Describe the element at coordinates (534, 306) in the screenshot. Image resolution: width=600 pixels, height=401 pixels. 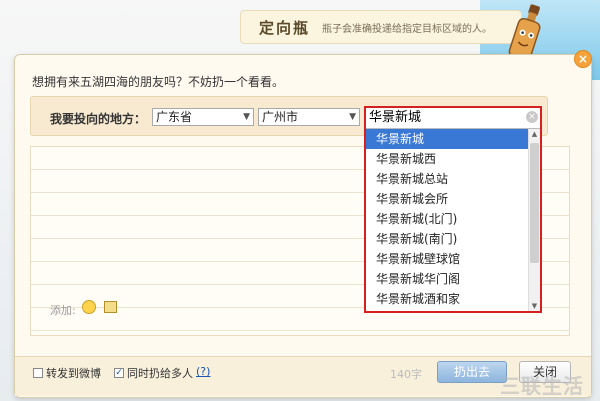
I see `scroll-down-icon: ▼` at that location.